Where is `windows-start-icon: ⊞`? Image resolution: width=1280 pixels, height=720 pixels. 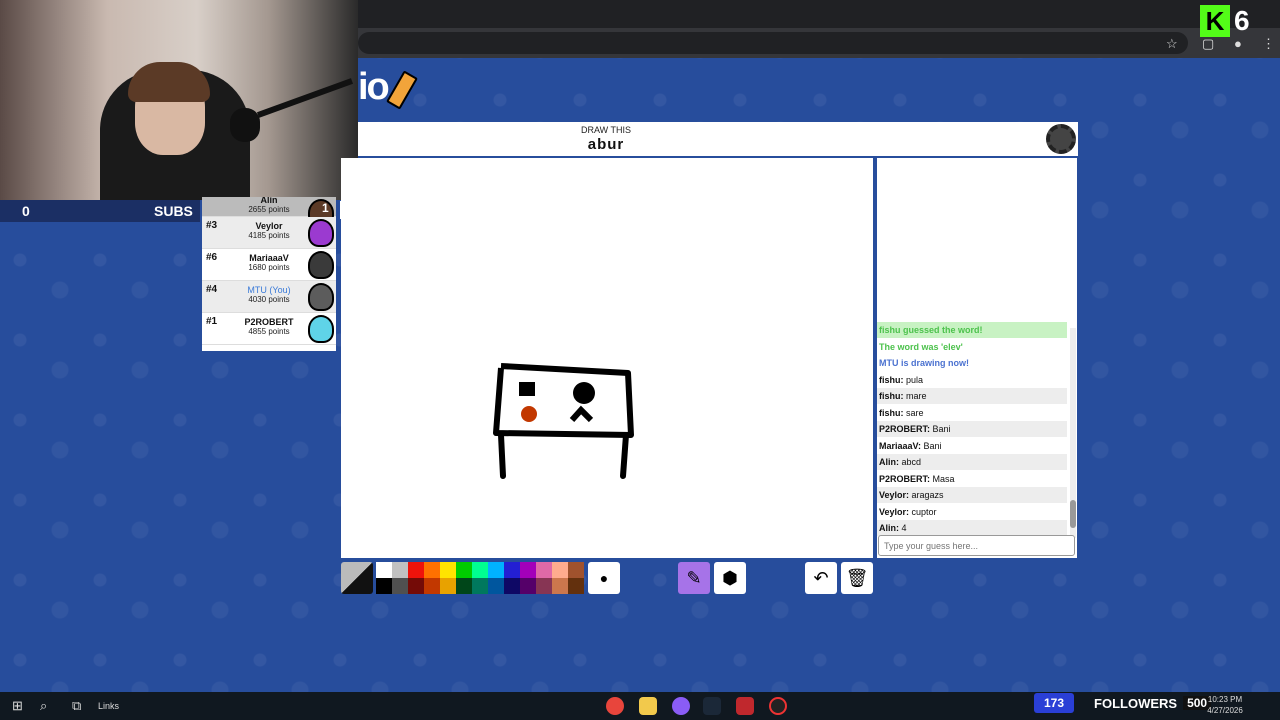 windows-start-icon: ⊞ is located at coordinates (17, 706).